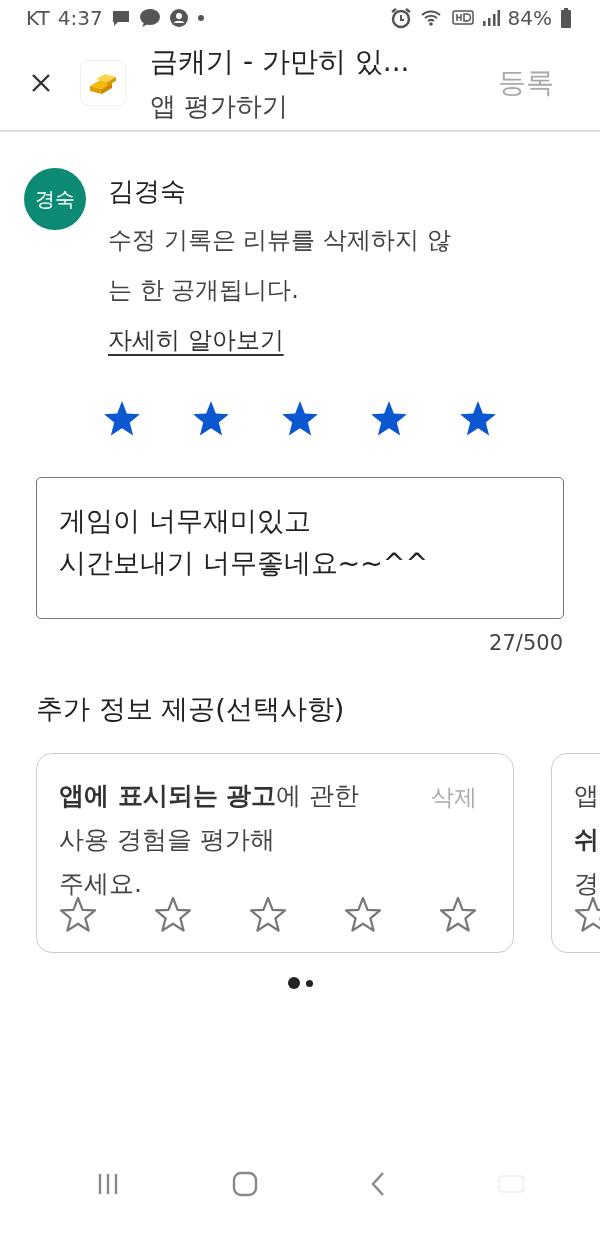  Describe the element at coordinates (147, 191) in the screenshot. I see `reviewer-name: 김경숙` at that location.